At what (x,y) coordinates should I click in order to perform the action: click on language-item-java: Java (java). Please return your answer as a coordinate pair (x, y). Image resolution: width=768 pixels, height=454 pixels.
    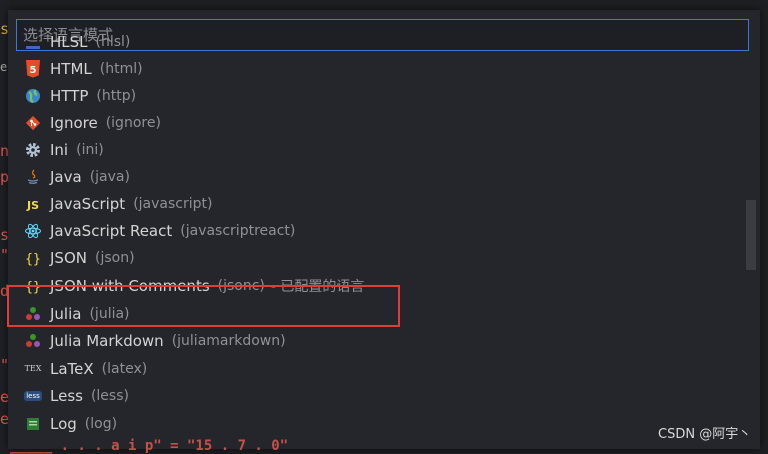
    Looking at the image, I should click on (378, 176).